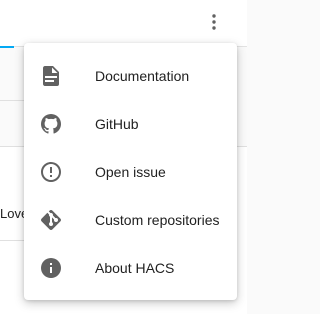 This screenshot has height=314, width=320. I want to click on alert-circle-outline-icon, so click(51, 172).